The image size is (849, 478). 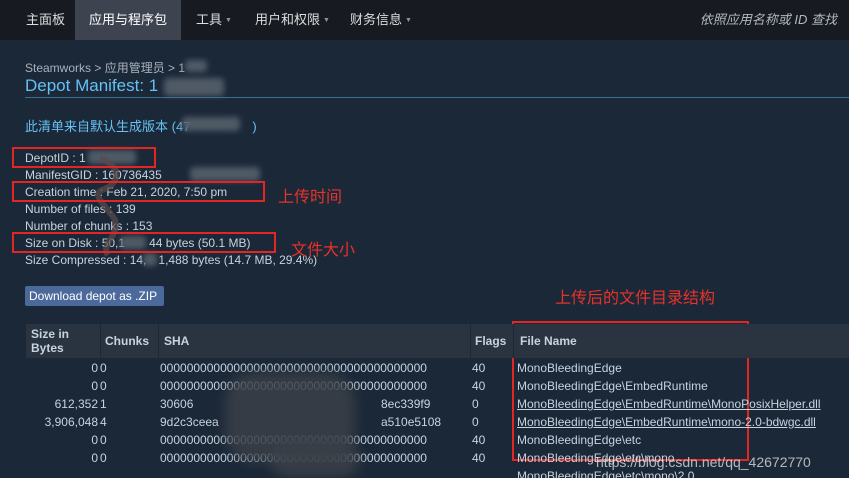 I want to click on nav-tools-label: 工具, so click(x=209, y=19).